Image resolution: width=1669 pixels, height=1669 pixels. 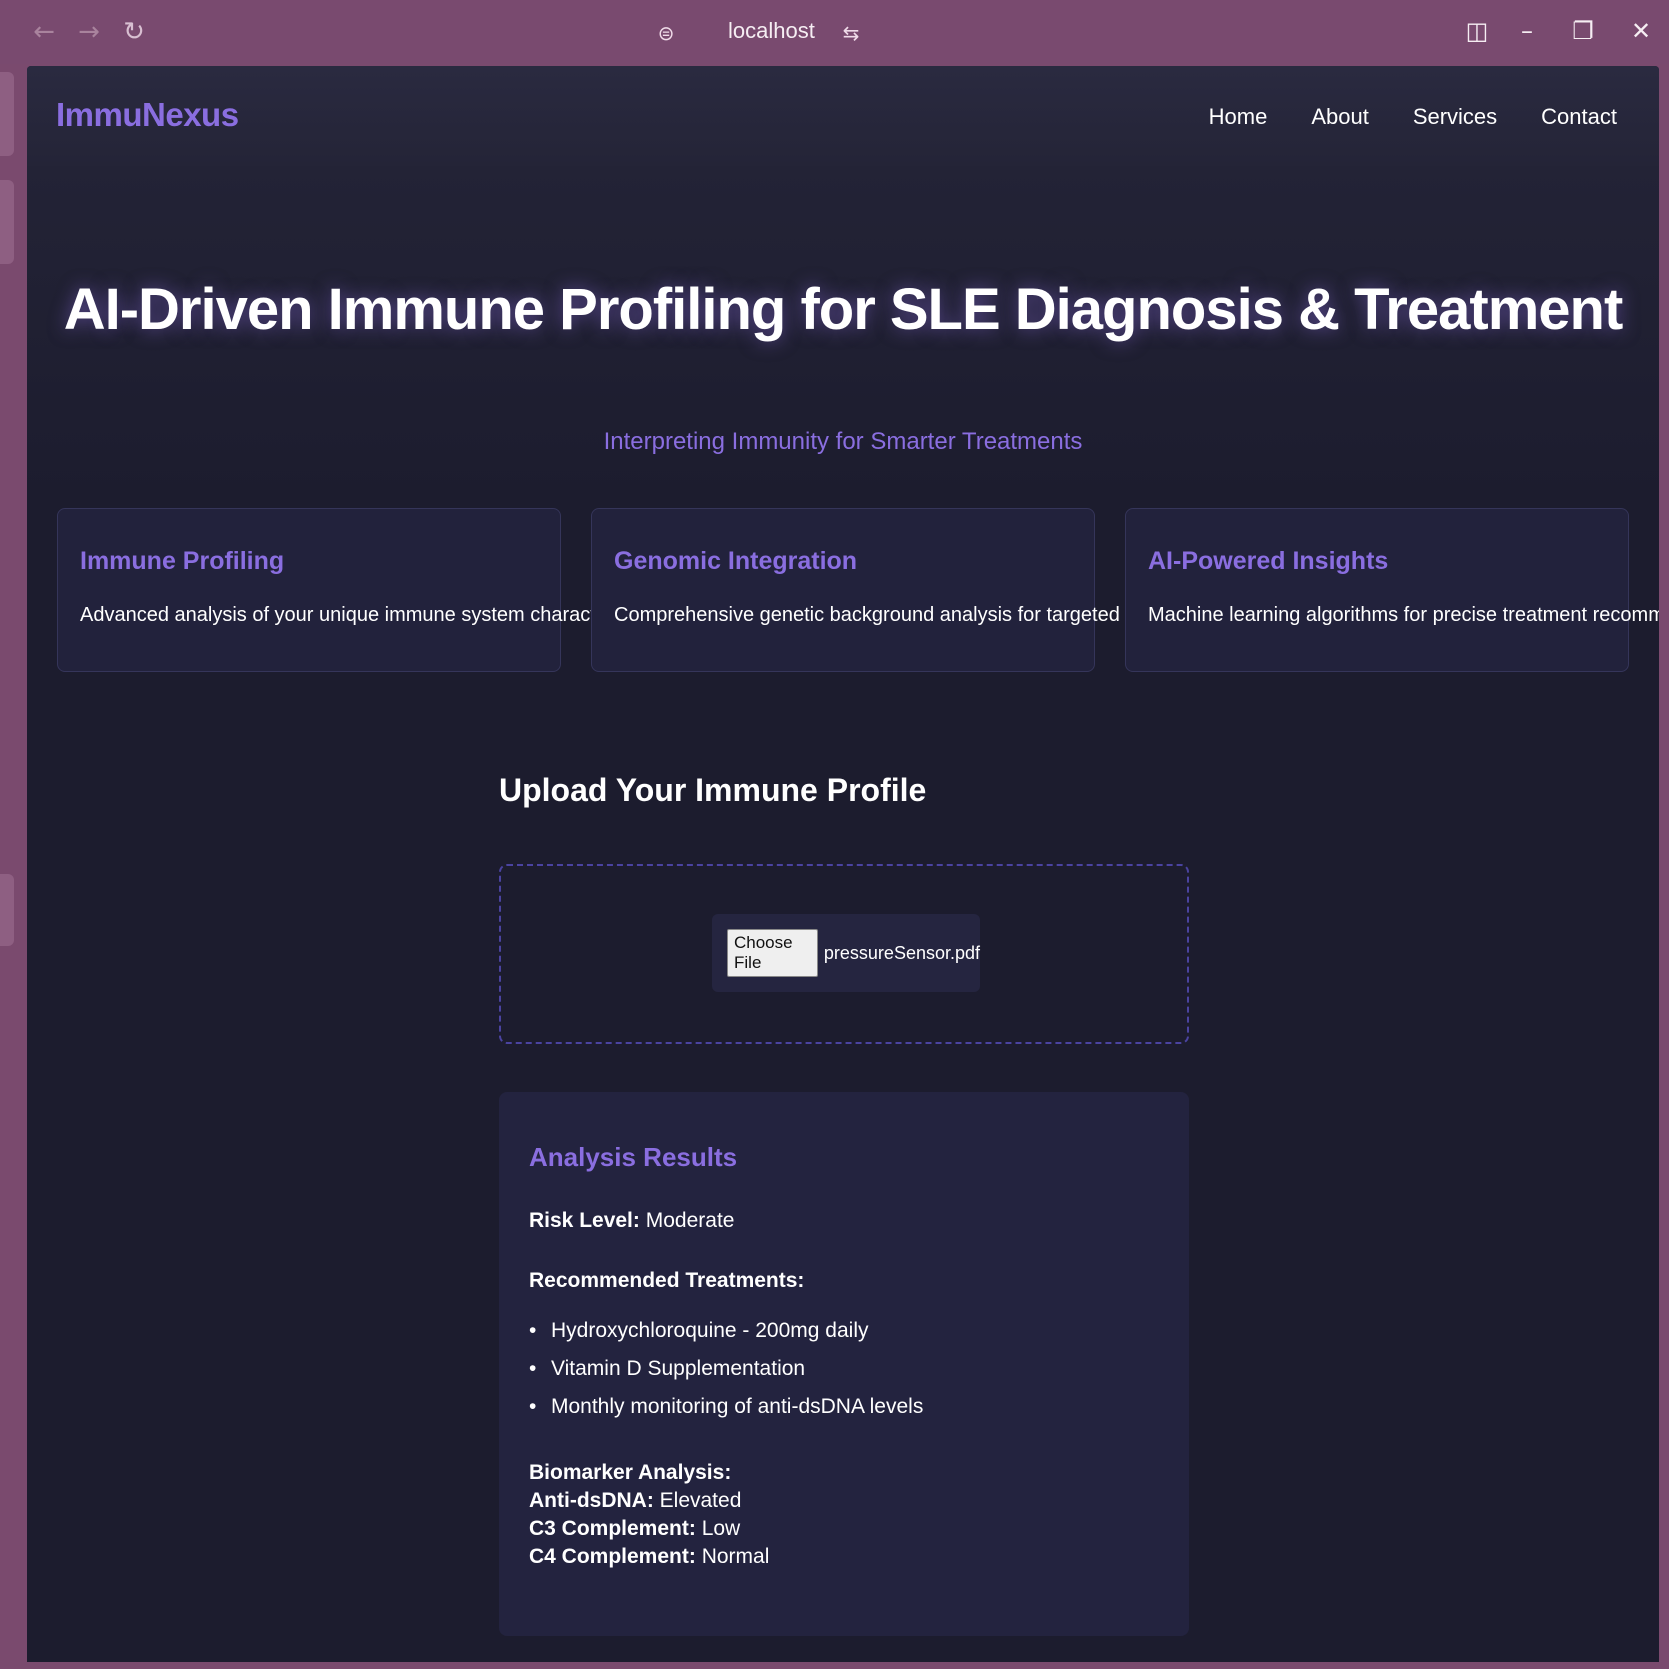 I want to click on restore-icon: ❐, so click(x=1583, y=31).